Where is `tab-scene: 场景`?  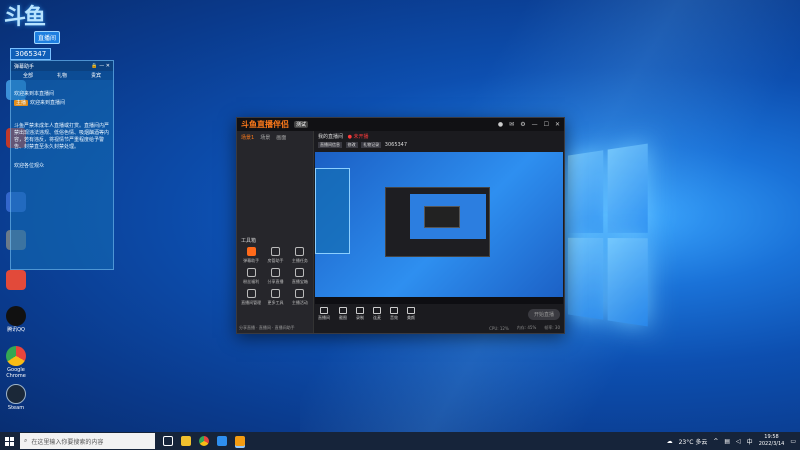
tab-scene: 场景 is located at coordinates (265, 137).